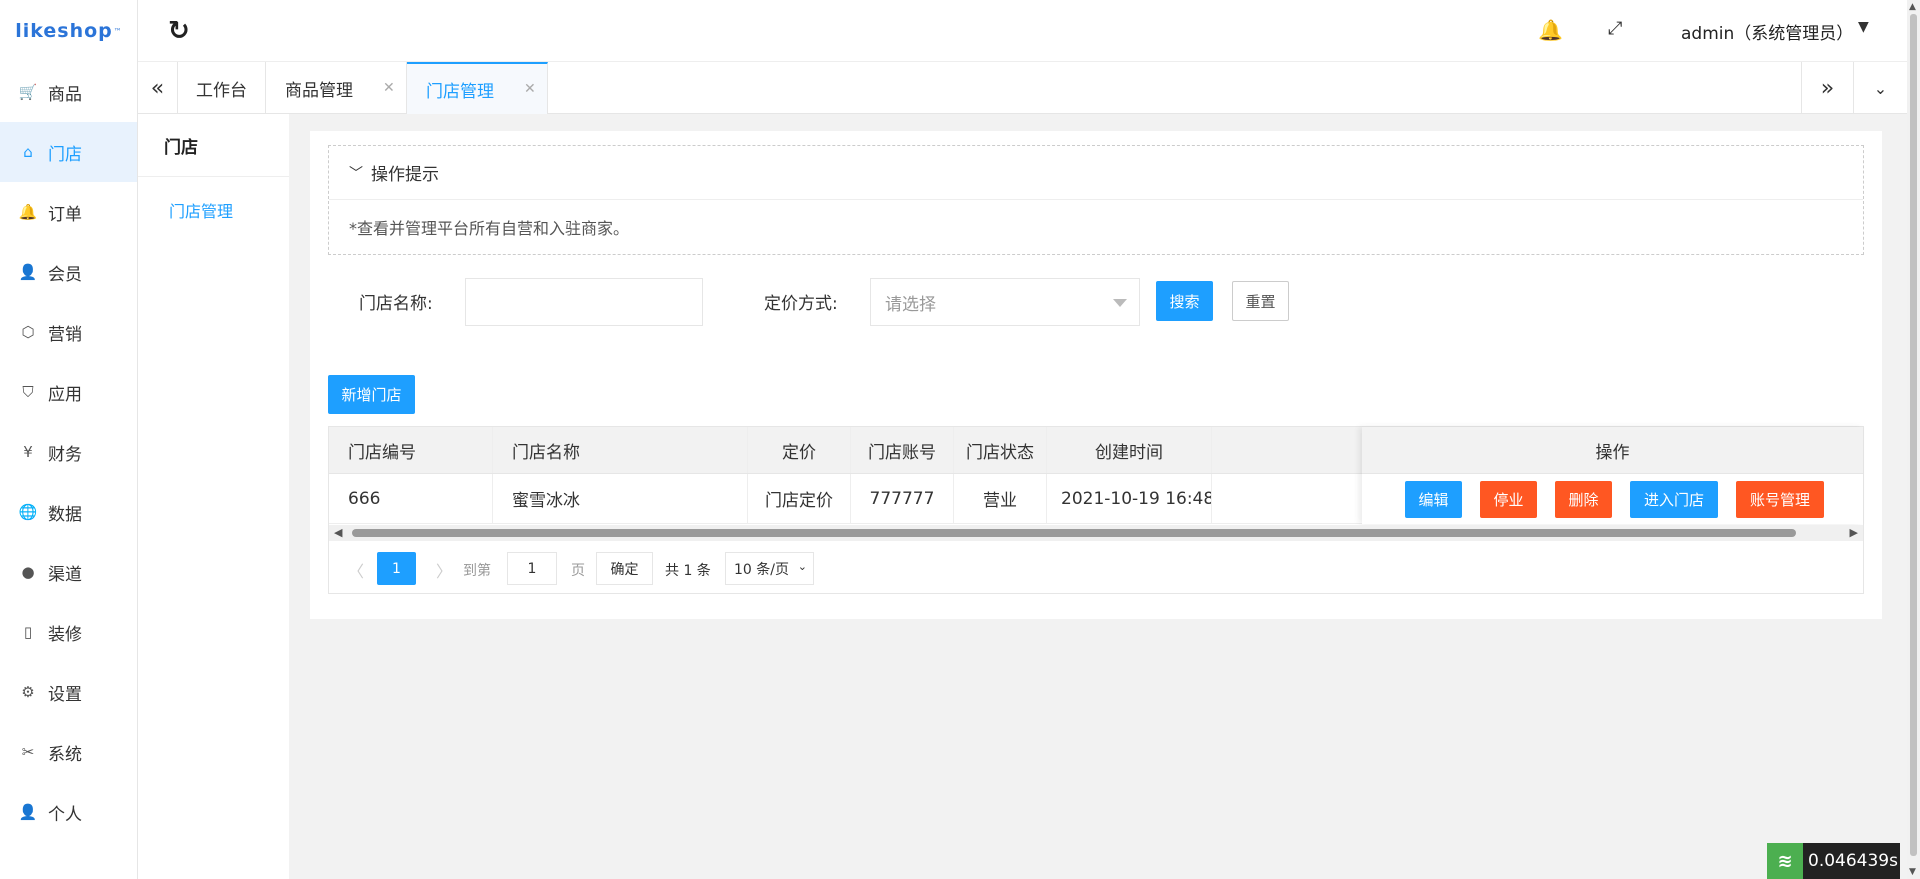 The width and height of the screenshot is (1920, 879). Describe the element at coordinates (1912, 7) in the screenshot. I see `scroll-up-arrow-icon: ▲` at that location.